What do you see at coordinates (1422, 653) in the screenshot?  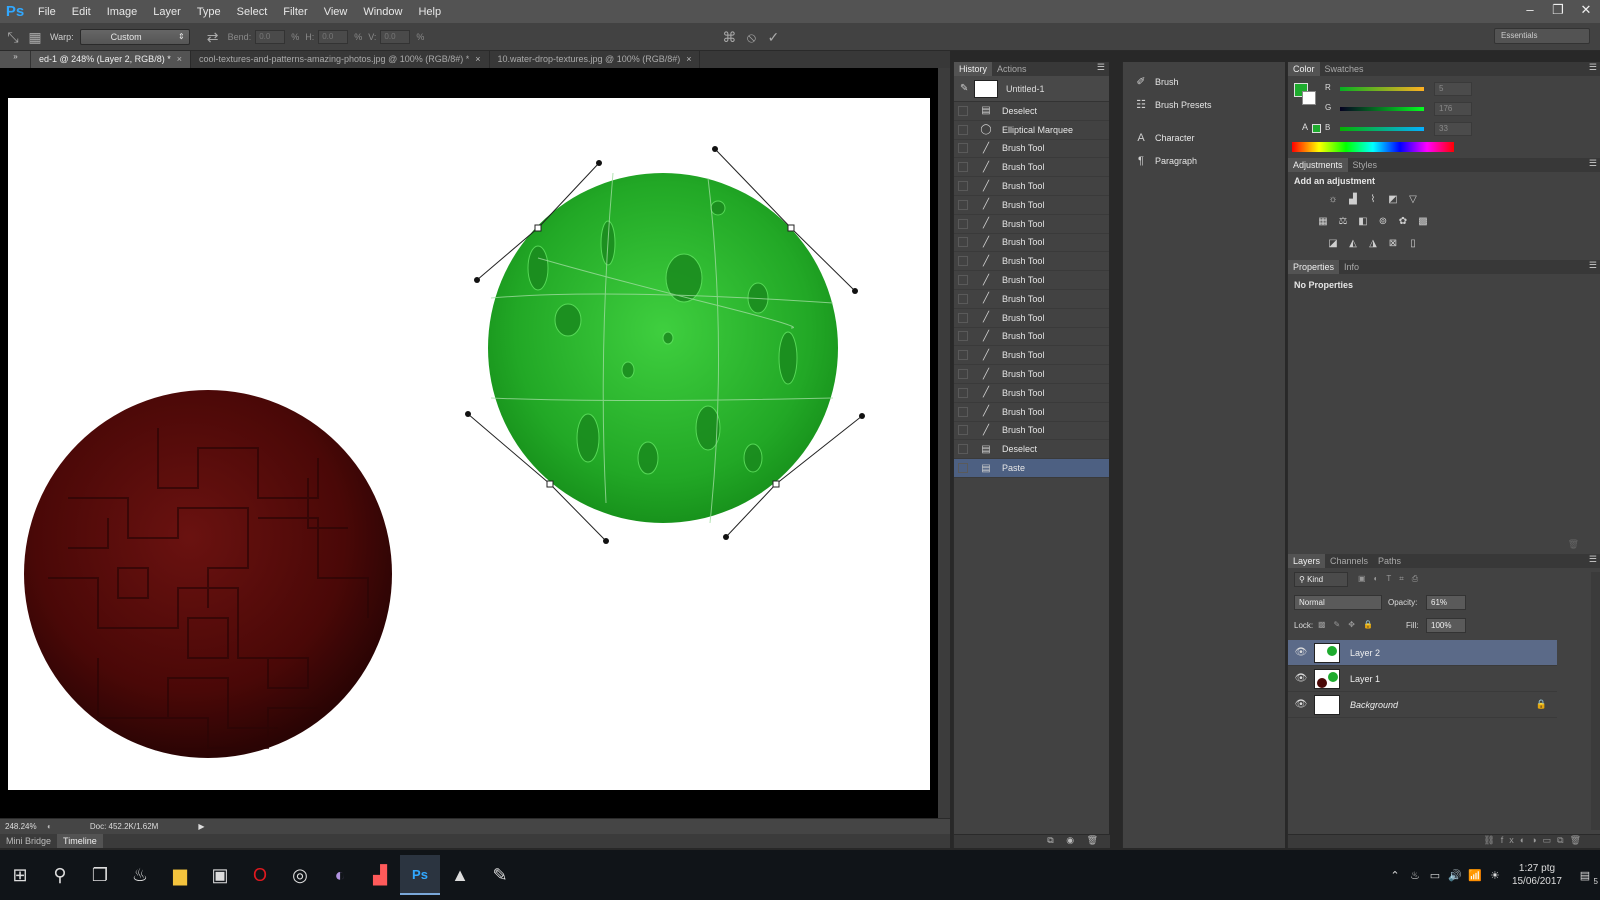 I see `layer-row-layer-2: 👁 Layer 2` at bounding box center [1422, 653].